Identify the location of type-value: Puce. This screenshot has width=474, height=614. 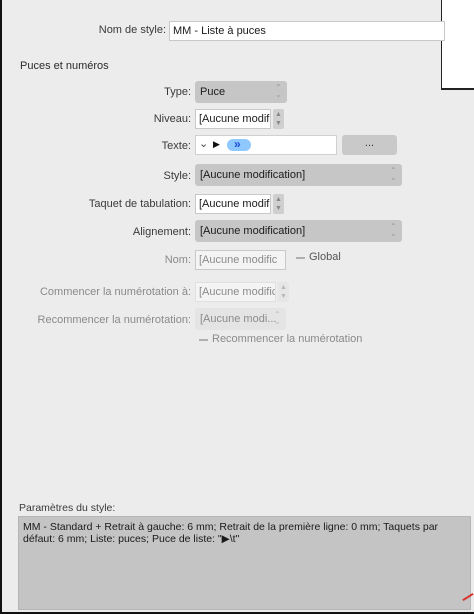
(213, 92).